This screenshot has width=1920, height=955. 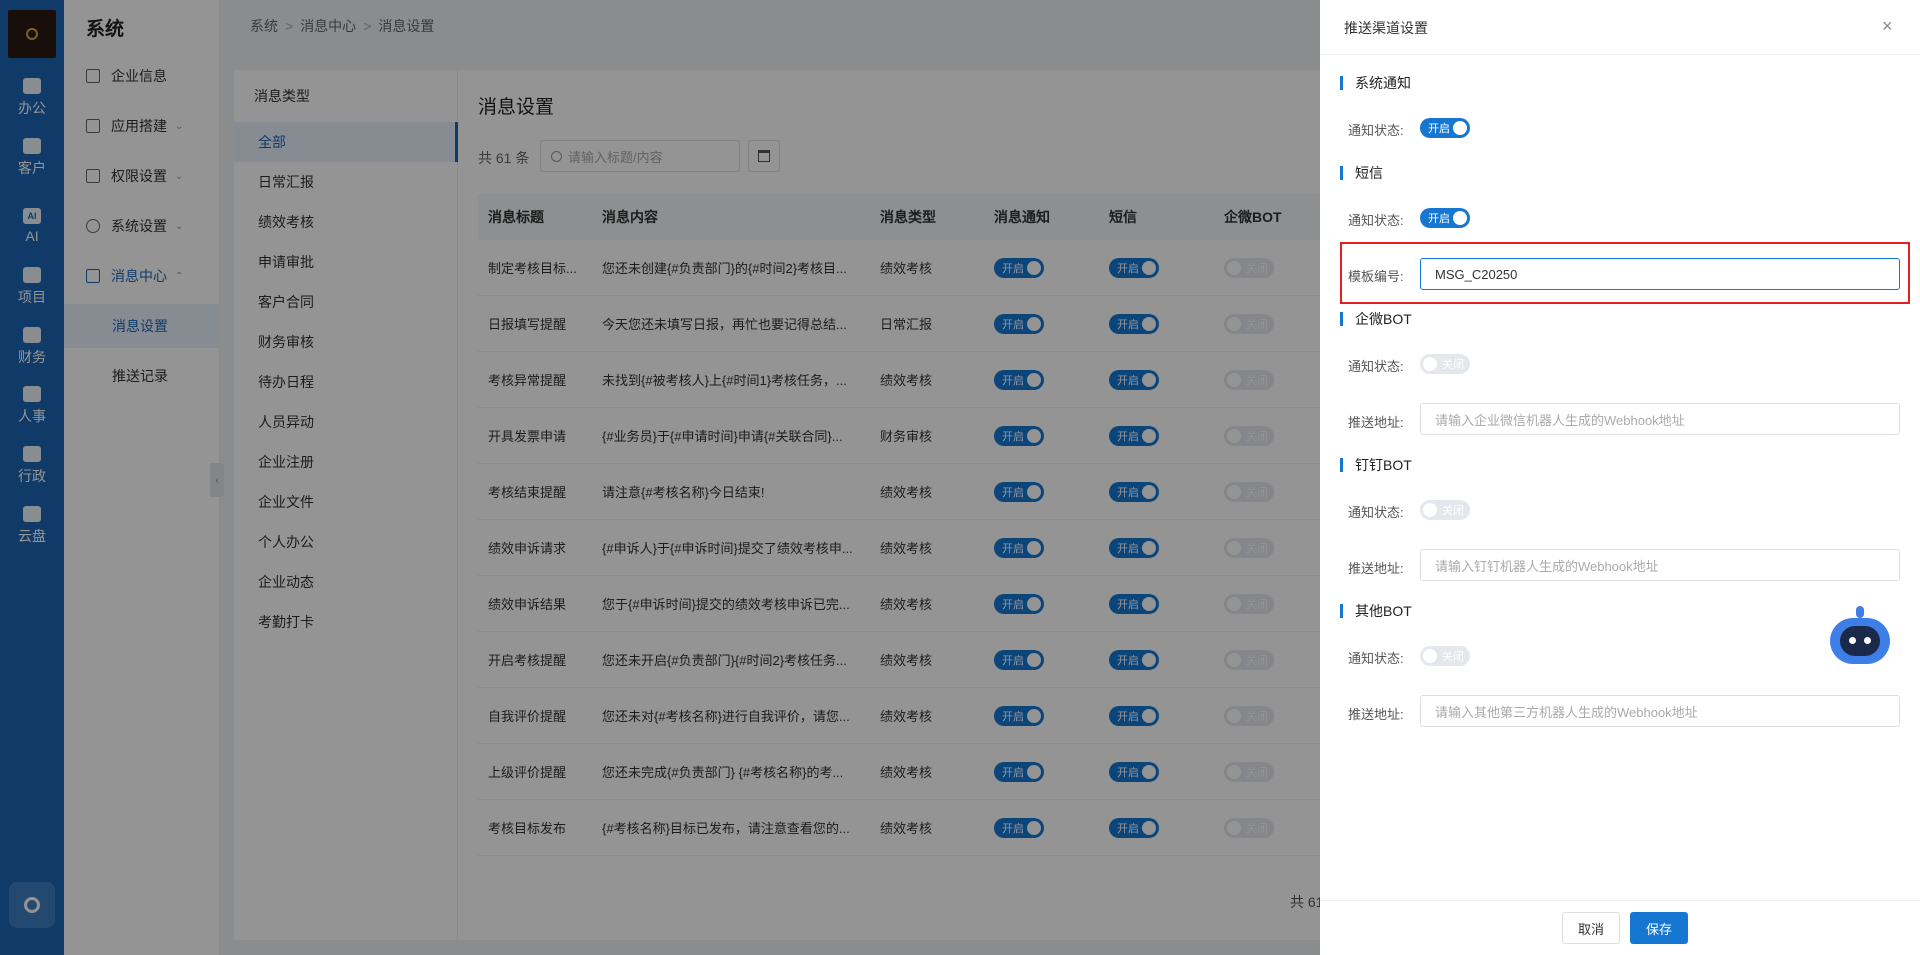 What do you see at coordinates (1620, 900) in the screenshot?
I see `drawer-footer-divider` at bounding box center [1620, 900].